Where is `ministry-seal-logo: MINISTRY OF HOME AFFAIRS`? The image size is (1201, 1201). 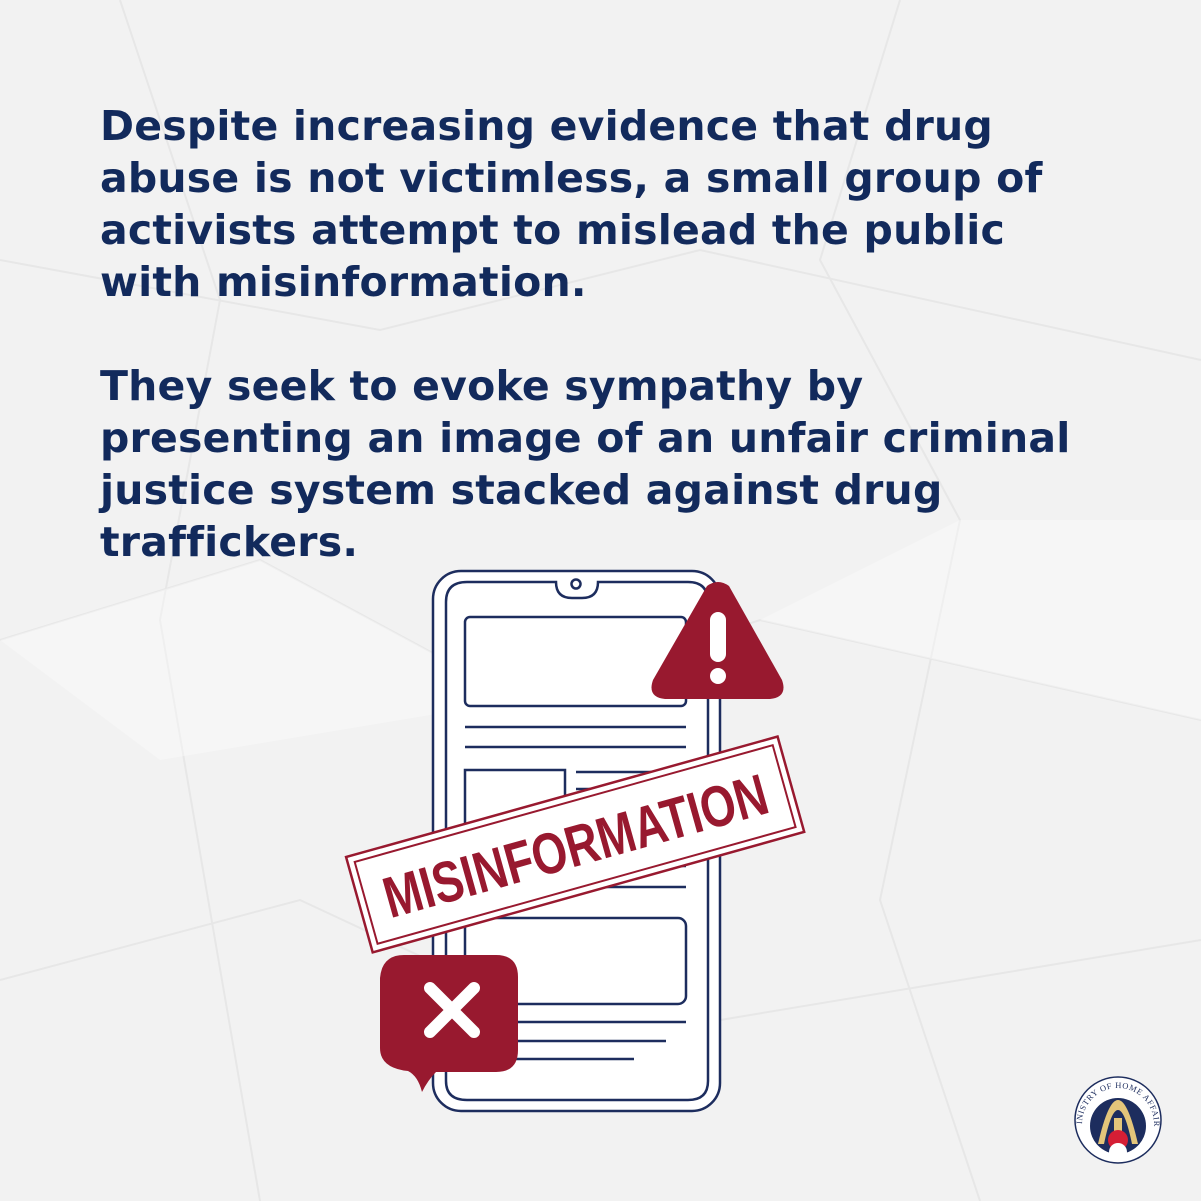 ministry-seal-logo: MINISTRY OF HOME AFFAIRS is located at coordinates (1115, 1117).